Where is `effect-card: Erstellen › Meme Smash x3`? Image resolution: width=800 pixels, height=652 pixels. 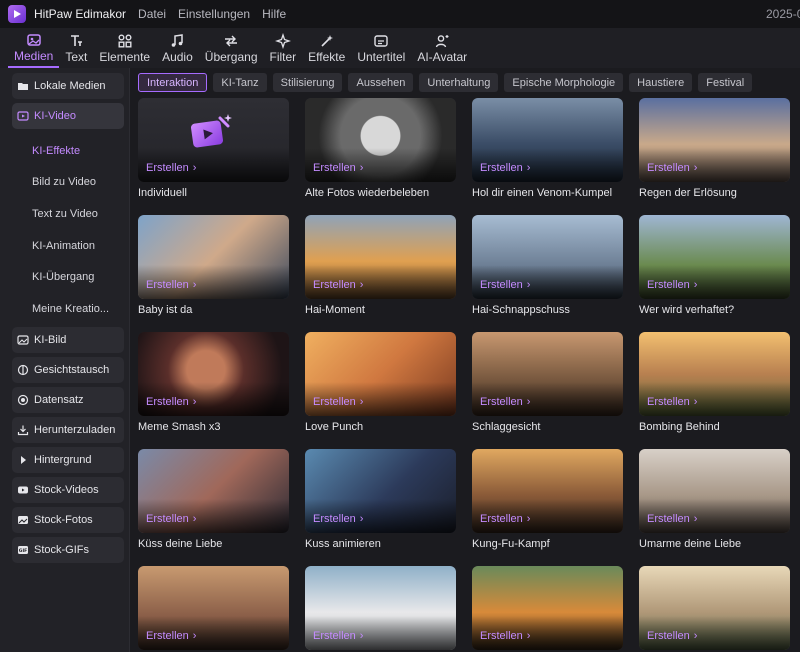
effect-card: Erstellen › Meme Smash x3 is located at coordinates (213, 382).